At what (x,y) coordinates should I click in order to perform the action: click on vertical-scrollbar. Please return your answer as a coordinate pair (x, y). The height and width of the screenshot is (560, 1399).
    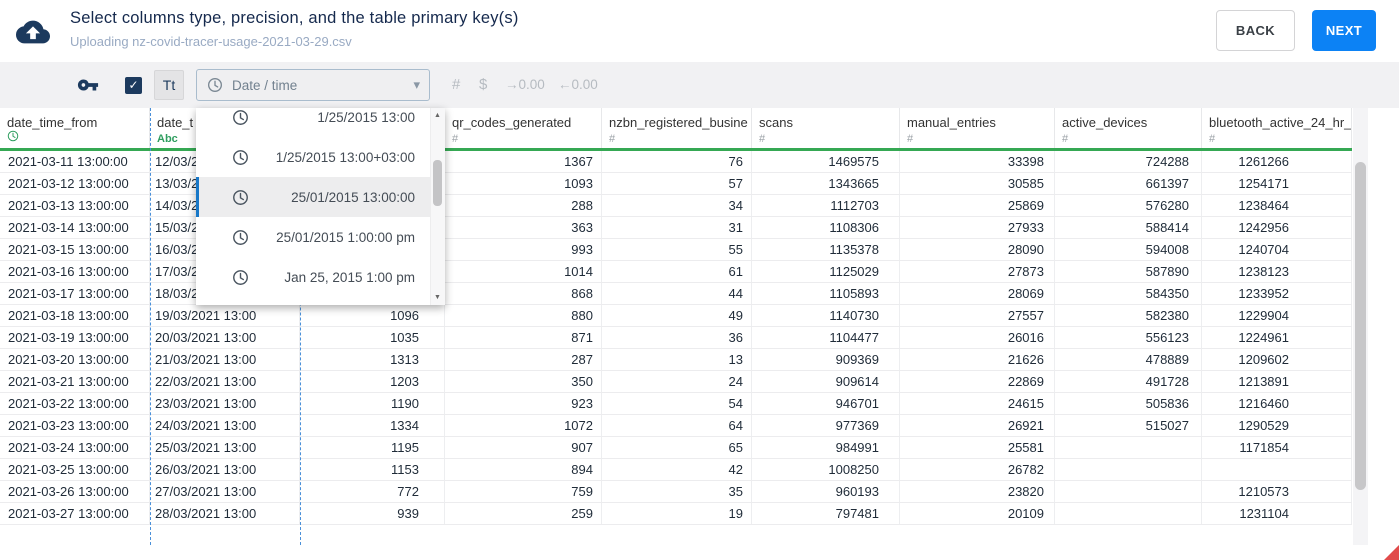
    Looking at the image, I should click on (1360, 326).